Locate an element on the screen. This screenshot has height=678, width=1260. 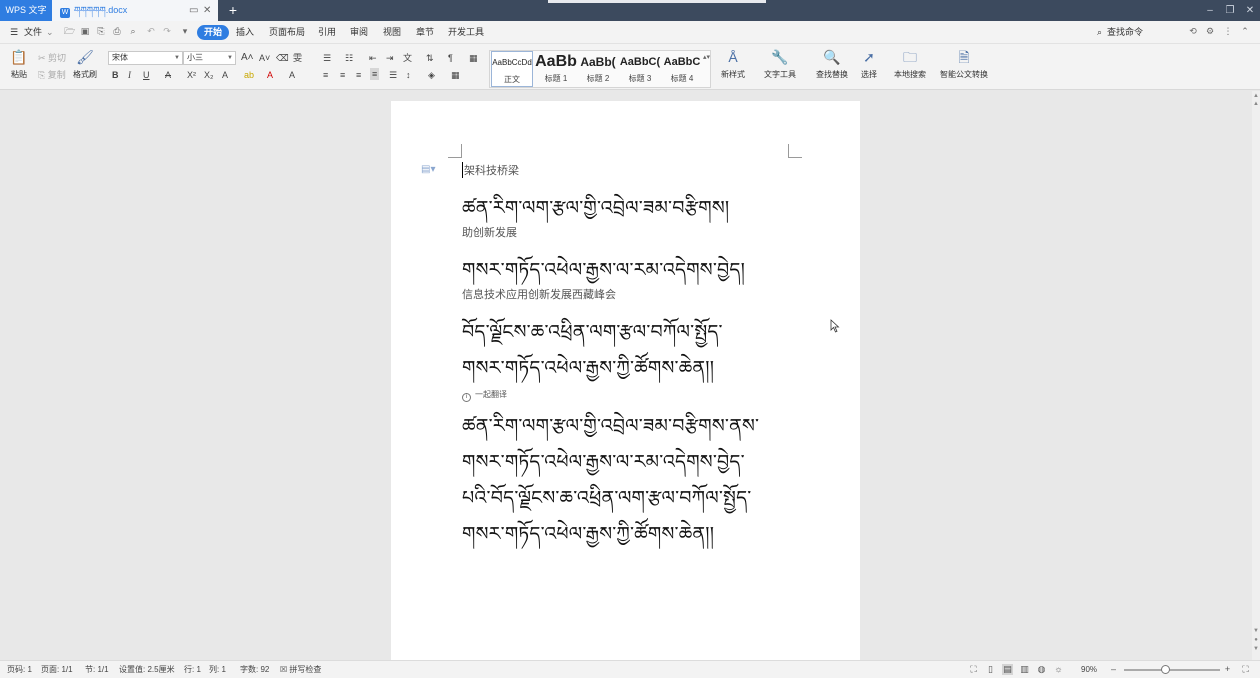
menu-review: 审阅 is located at coordinates (359, 32).